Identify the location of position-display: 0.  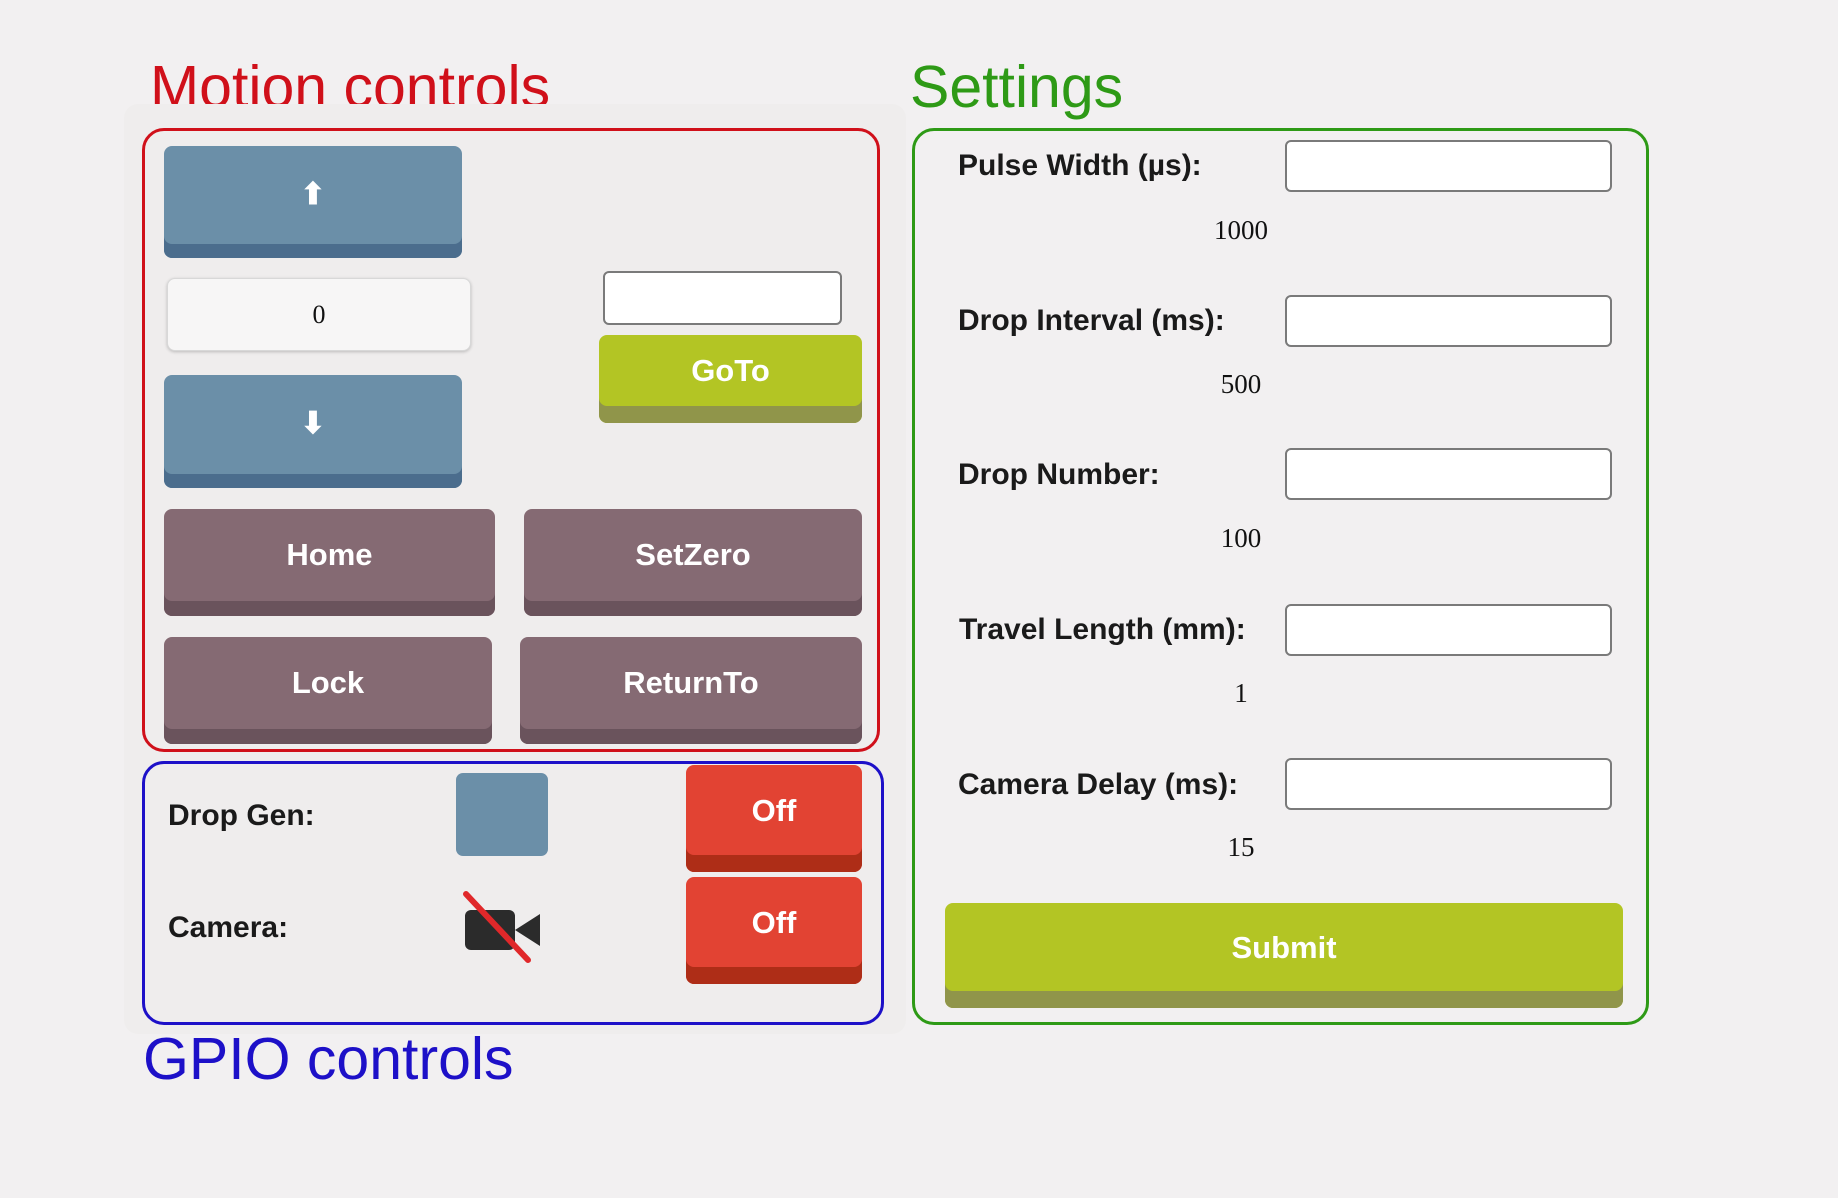
(319, 314).